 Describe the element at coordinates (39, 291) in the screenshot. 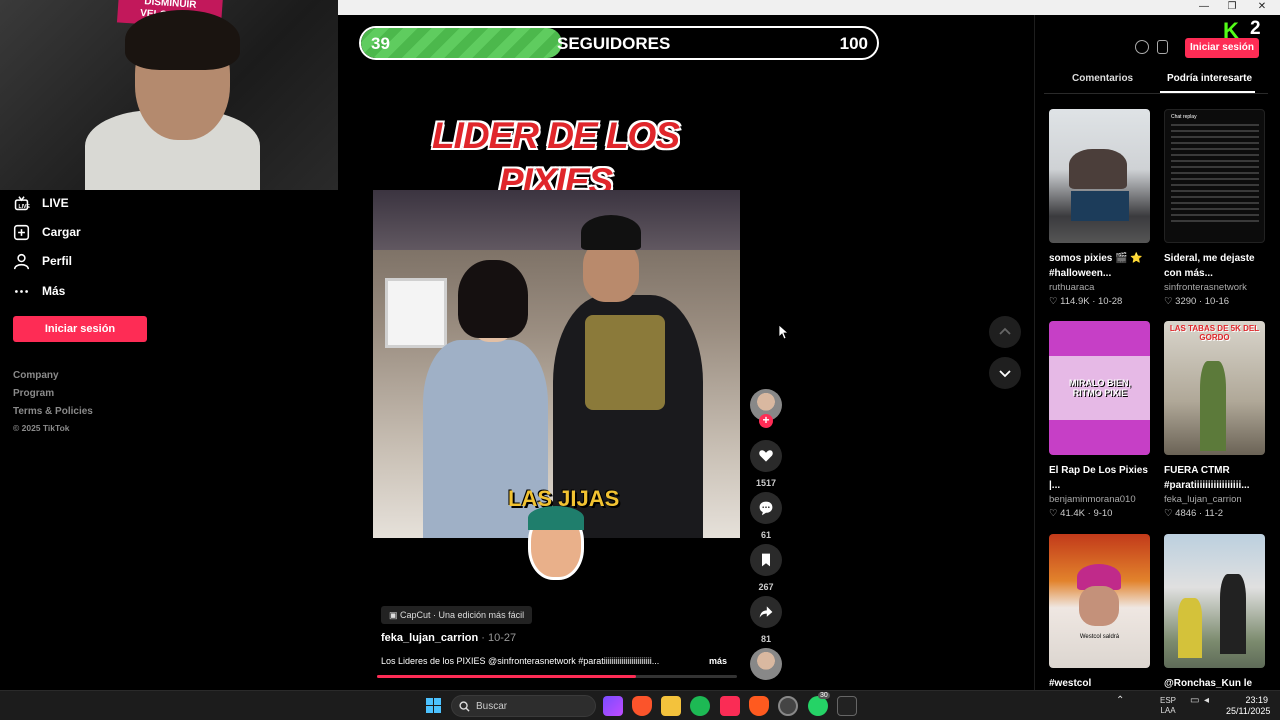

I see `sidebar-item-more: Más` at that location.